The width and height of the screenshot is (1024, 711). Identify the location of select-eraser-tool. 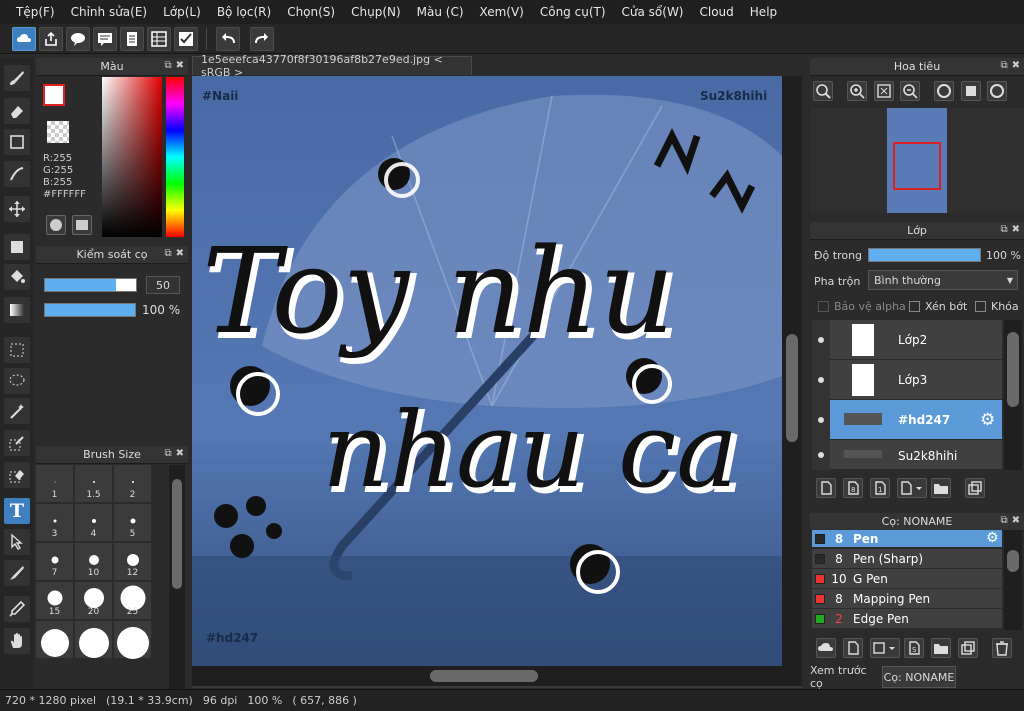
(17, 475).